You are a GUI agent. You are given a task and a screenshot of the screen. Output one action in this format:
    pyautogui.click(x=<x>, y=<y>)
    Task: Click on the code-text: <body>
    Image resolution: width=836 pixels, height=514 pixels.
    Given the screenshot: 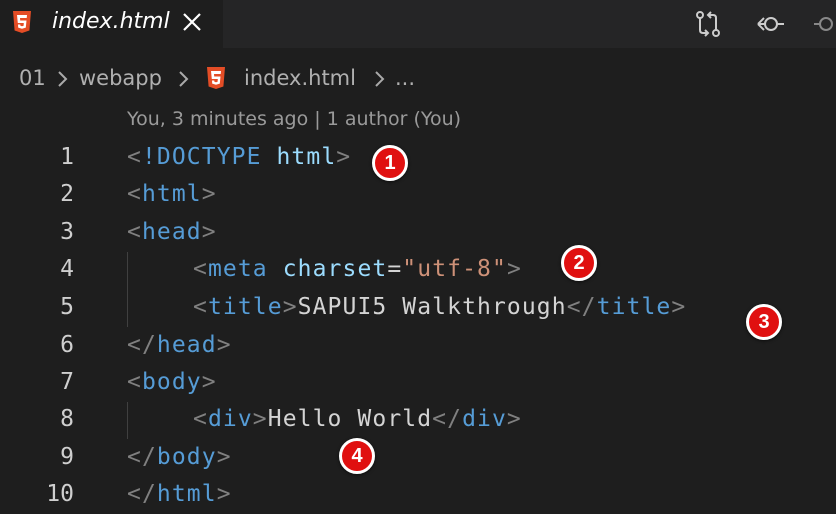 What is the action you would take?
    pyautogui.click(x=172, y=382)
    